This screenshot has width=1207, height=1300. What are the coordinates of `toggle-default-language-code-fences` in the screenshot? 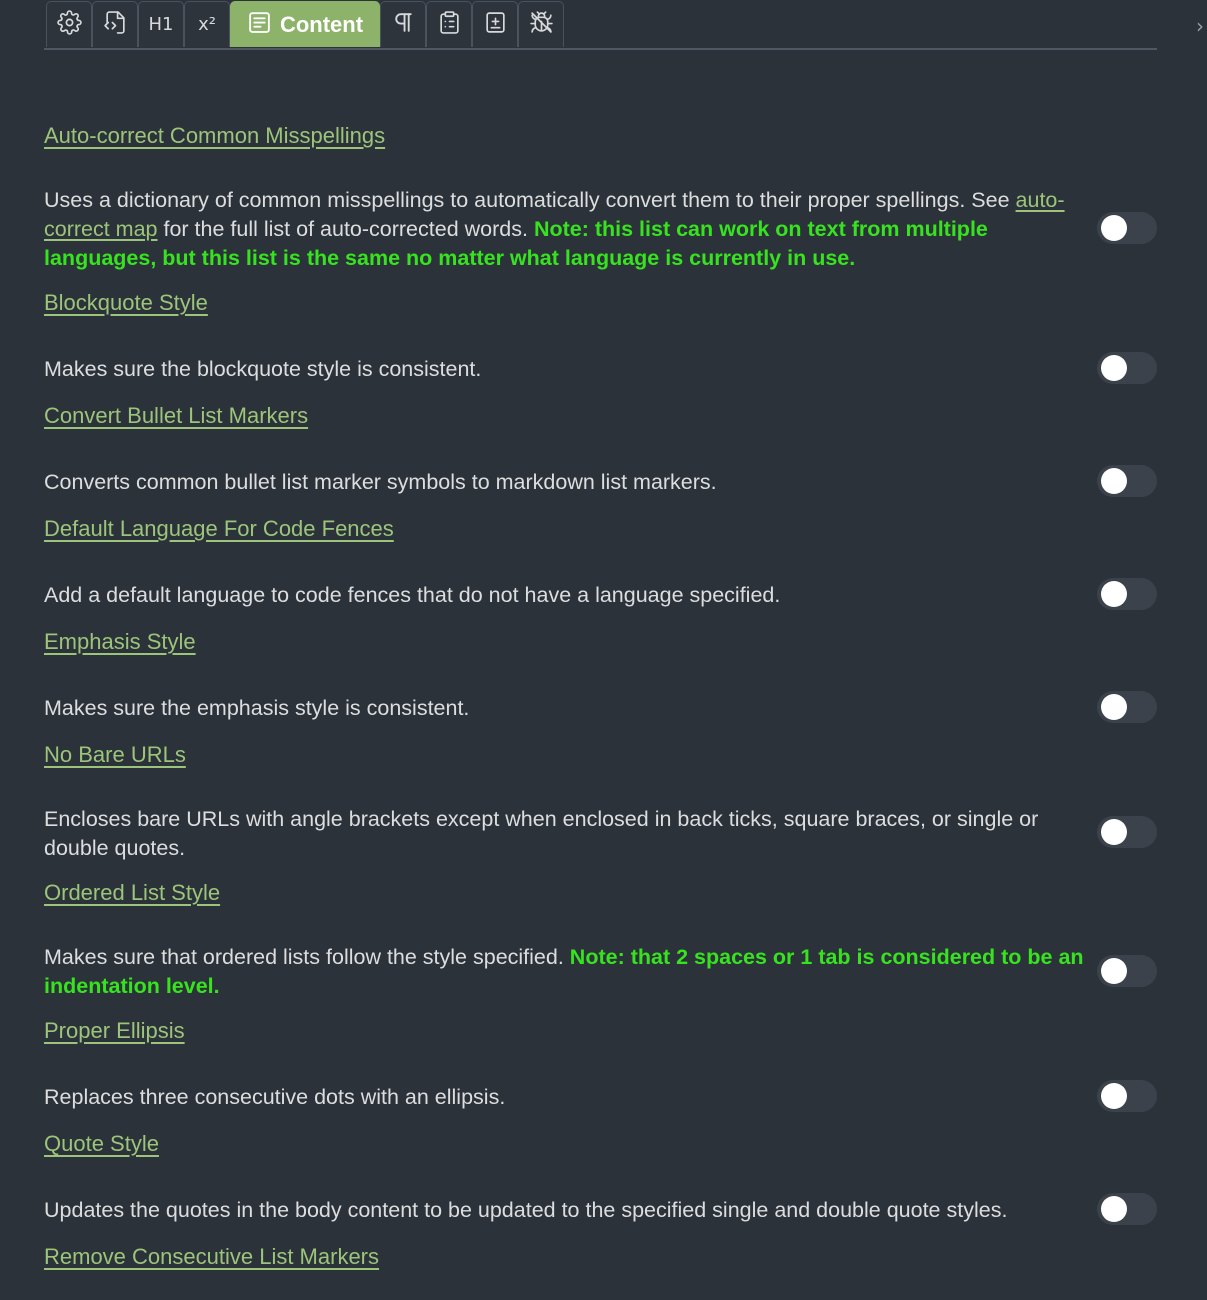 It's located at (1127, 594).